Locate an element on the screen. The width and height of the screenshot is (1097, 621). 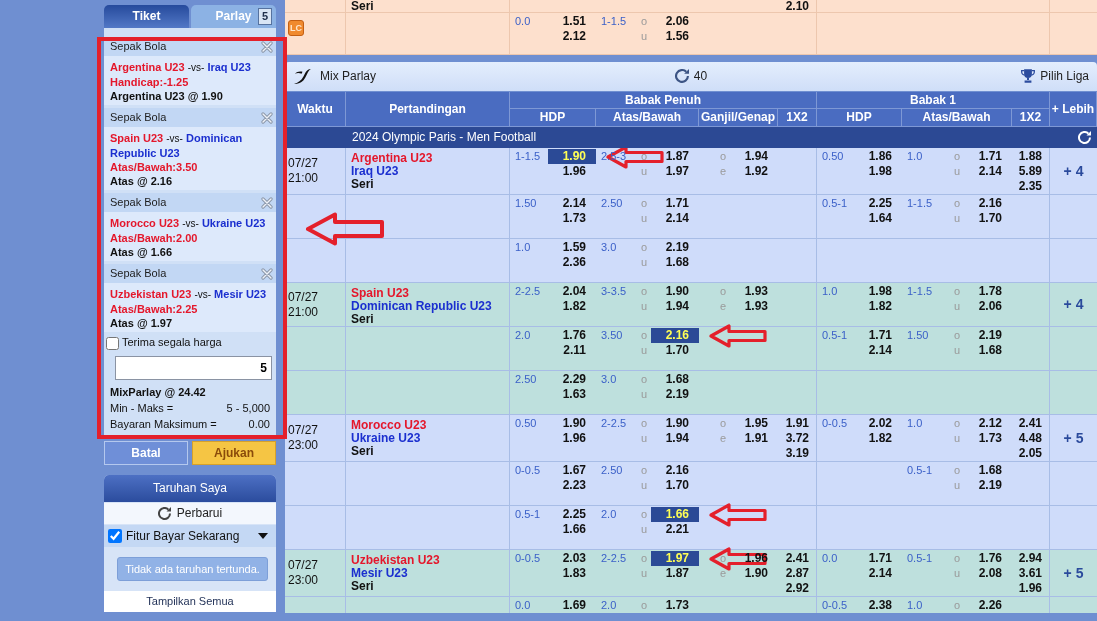
odds-value: 2.12 is located at coordinates (574, 36).